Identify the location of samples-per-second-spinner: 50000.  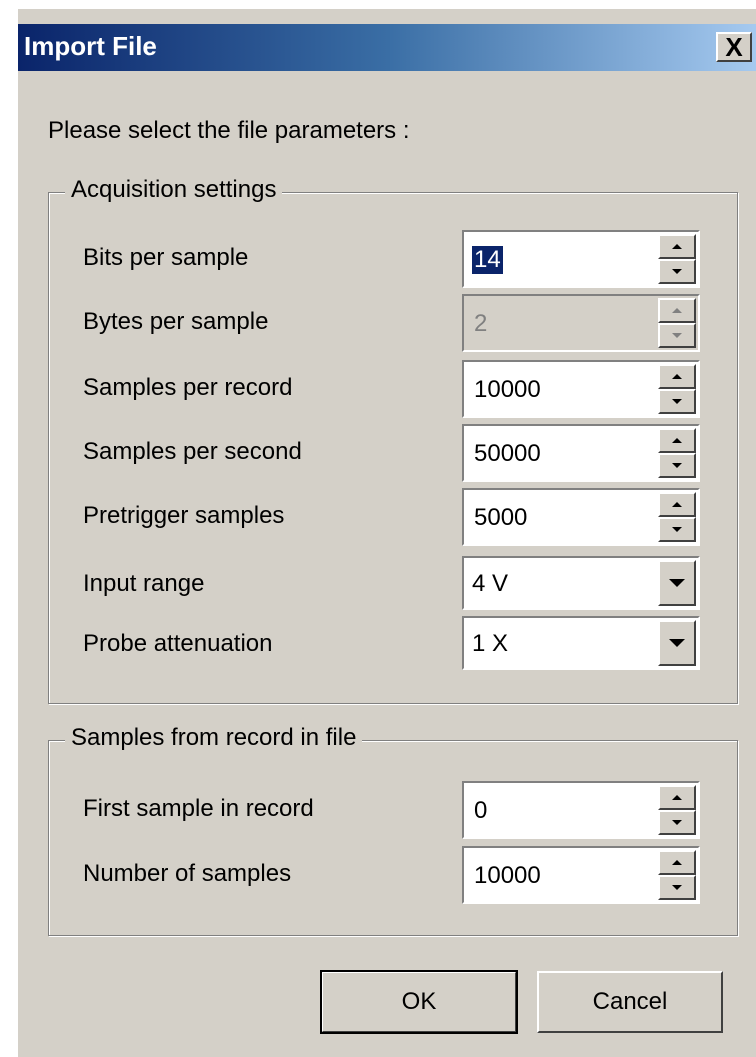
(581, 453).